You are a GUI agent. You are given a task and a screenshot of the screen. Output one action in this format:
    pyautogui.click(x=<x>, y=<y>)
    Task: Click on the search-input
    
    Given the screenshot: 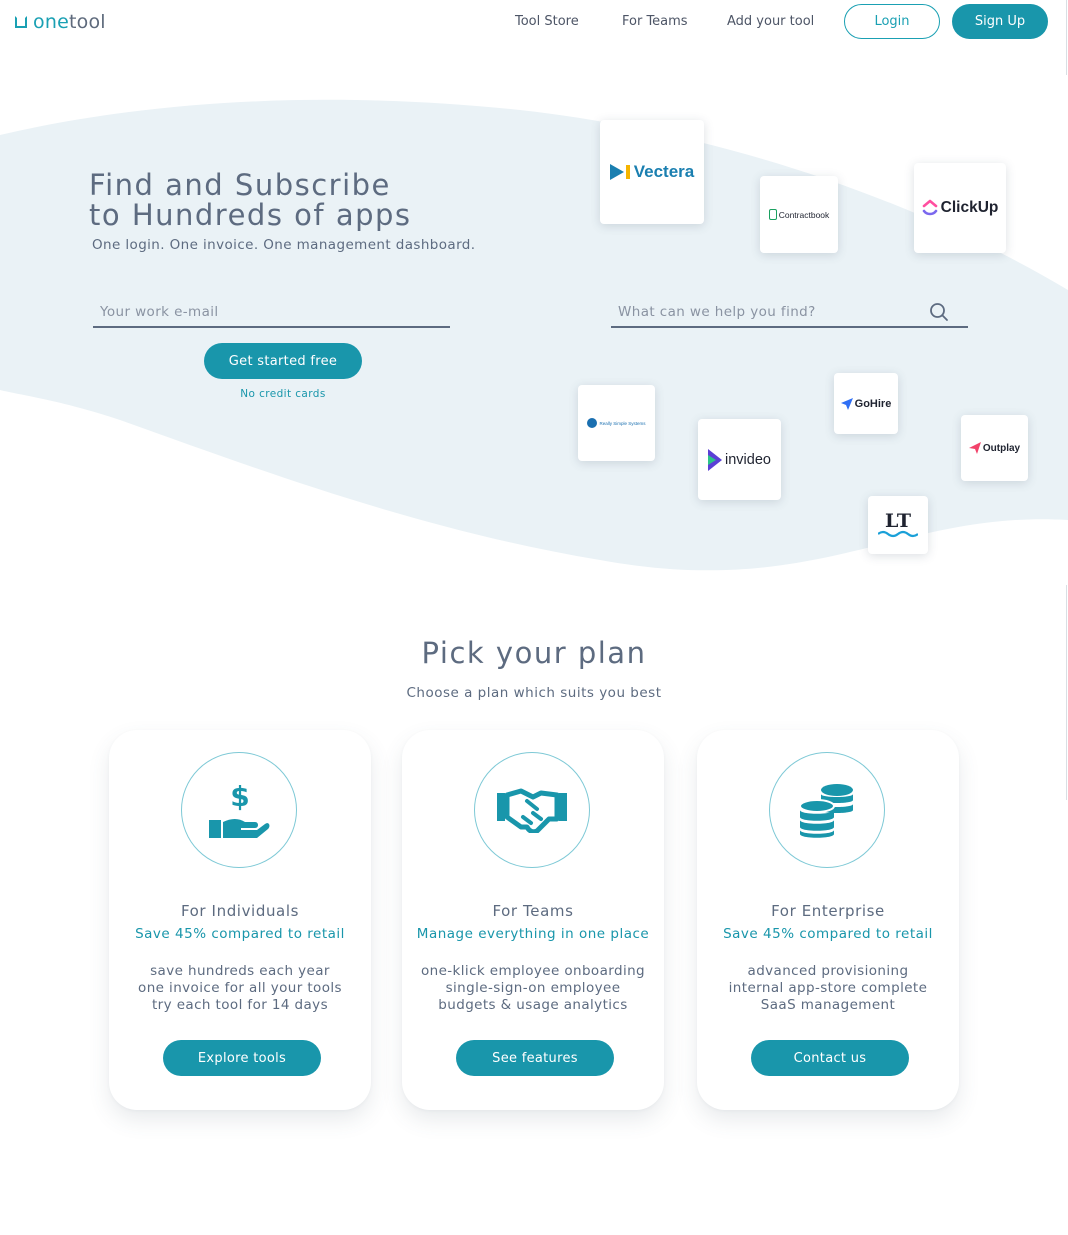 What is the action you would take?
    pyautogui.click(x=789, y=313)
    